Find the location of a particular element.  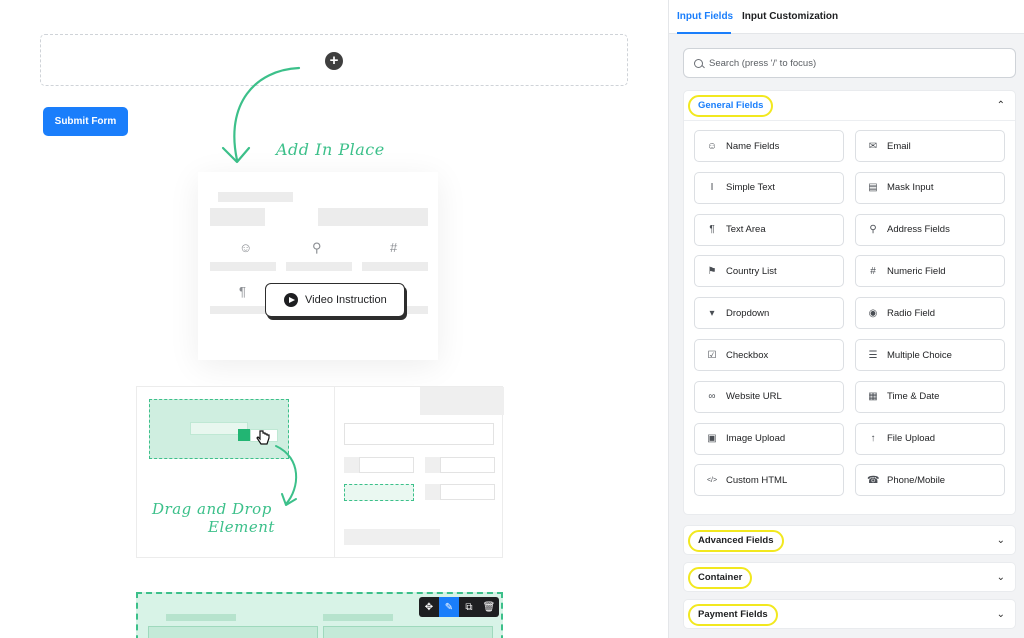

field-item-label: File Upload is located at coordinates (911, 439).